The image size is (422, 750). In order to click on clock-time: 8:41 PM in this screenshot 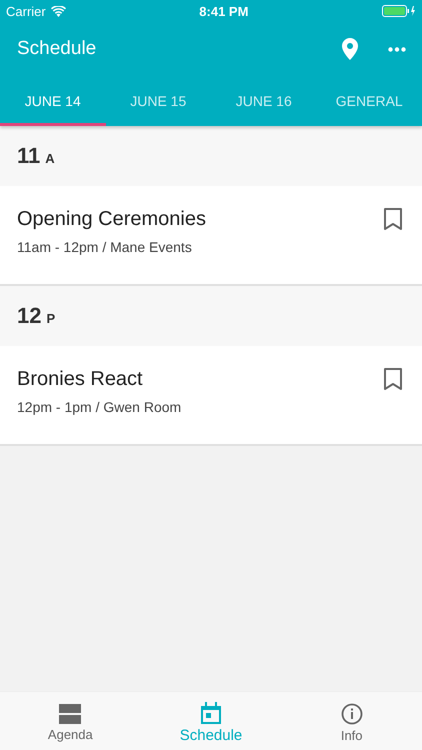, I will do `click(223, 11)`.